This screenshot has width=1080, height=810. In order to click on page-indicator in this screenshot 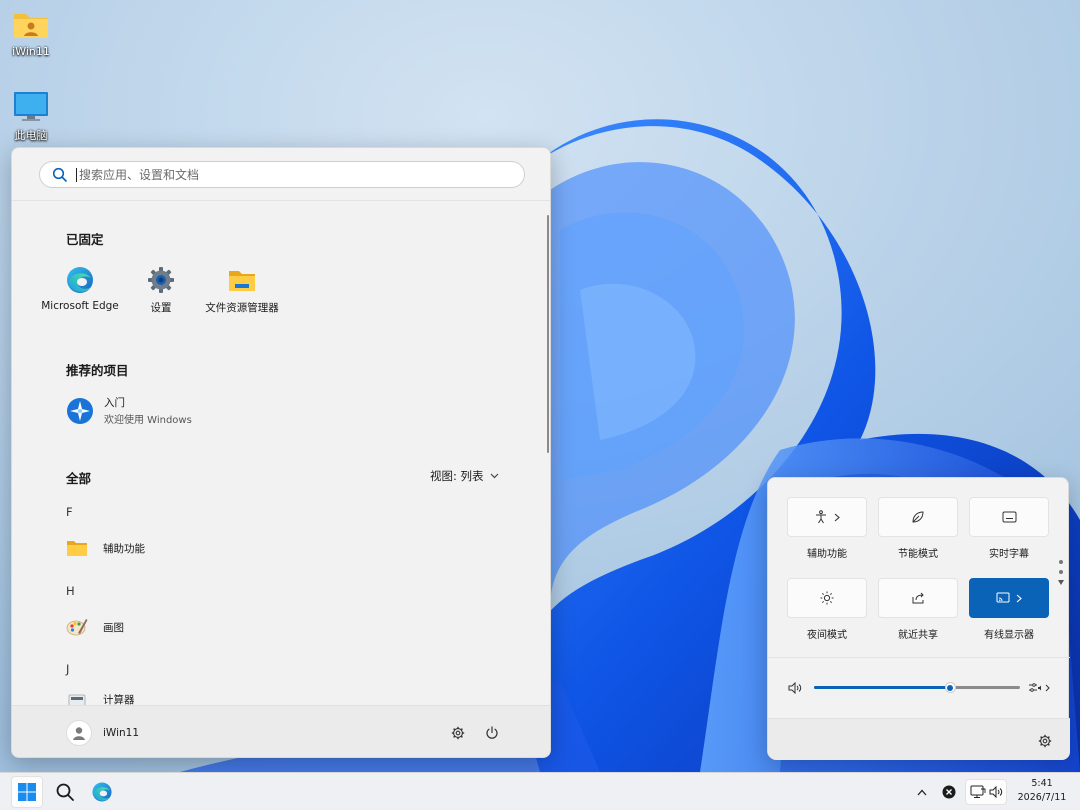, I will do `click(1061, 572)`.